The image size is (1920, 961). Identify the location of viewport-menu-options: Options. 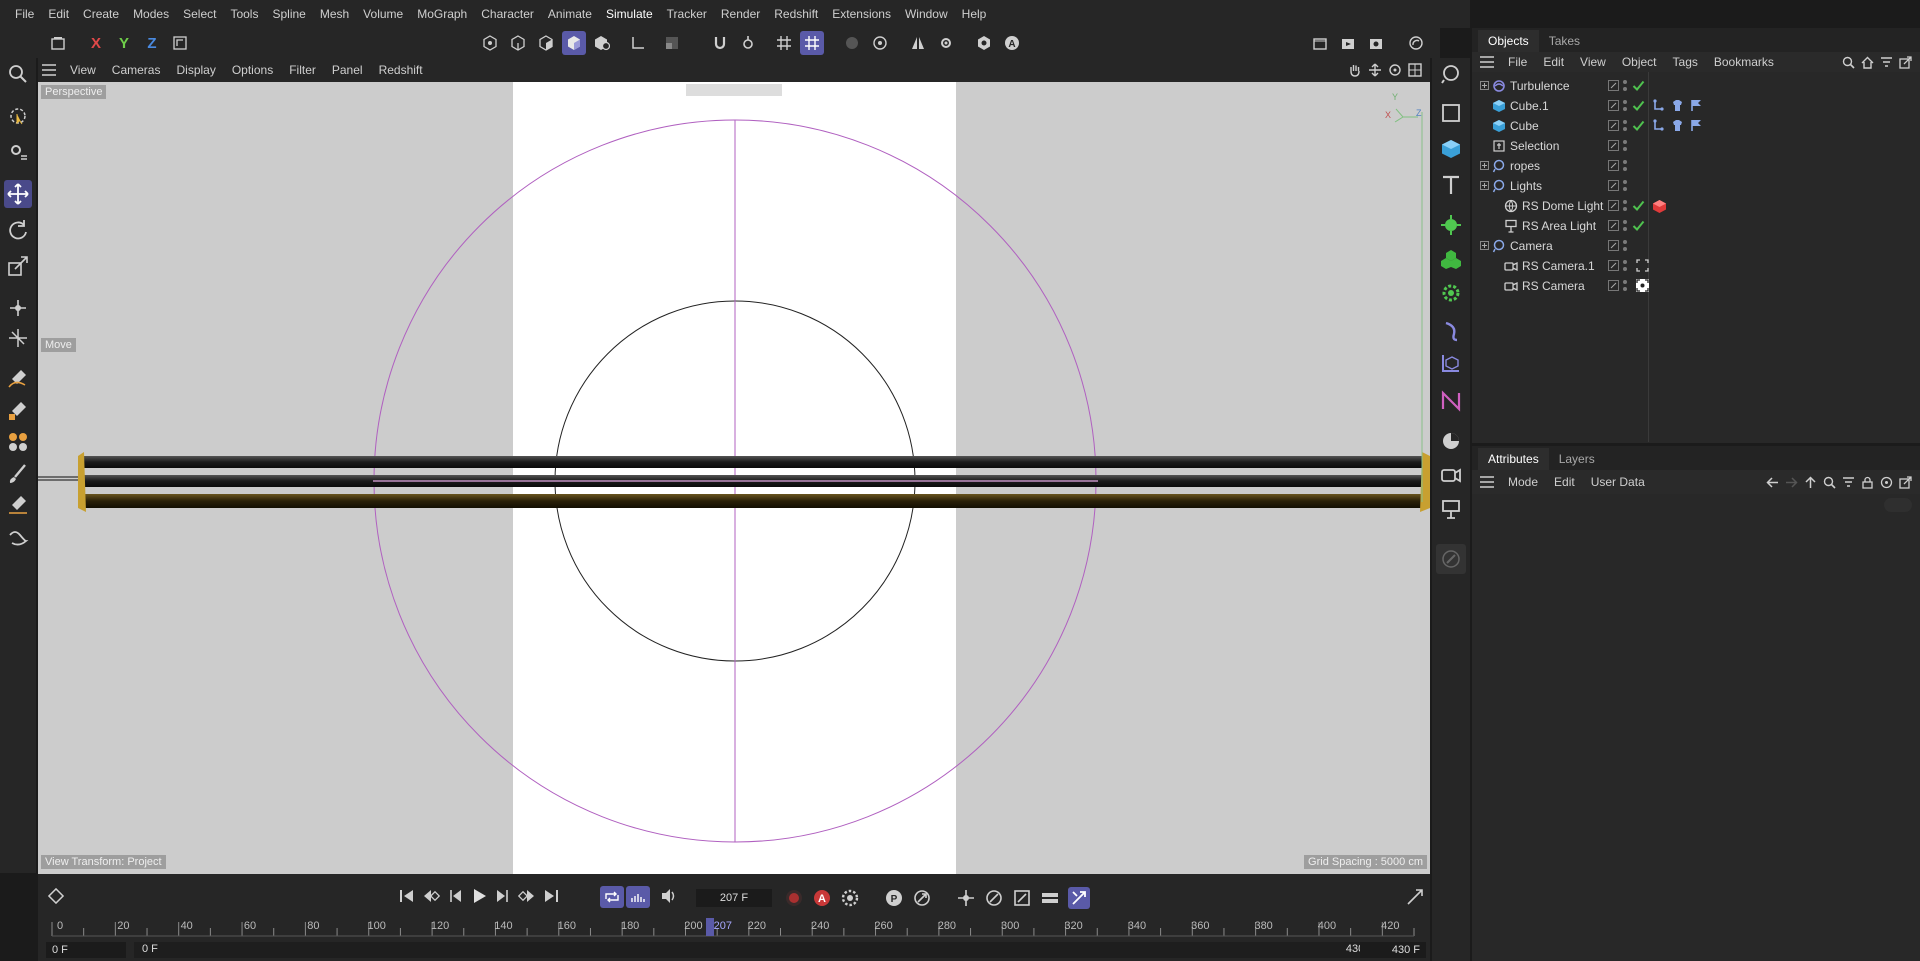
(252, 70).